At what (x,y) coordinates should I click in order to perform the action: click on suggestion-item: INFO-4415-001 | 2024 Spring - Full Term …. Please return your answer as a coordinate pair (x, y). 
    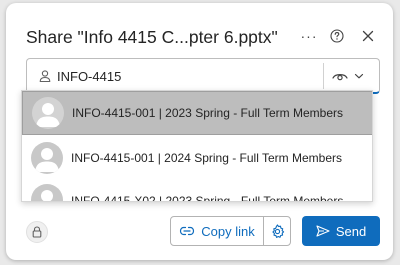
    Looking at the image, I should click on (197, 158).